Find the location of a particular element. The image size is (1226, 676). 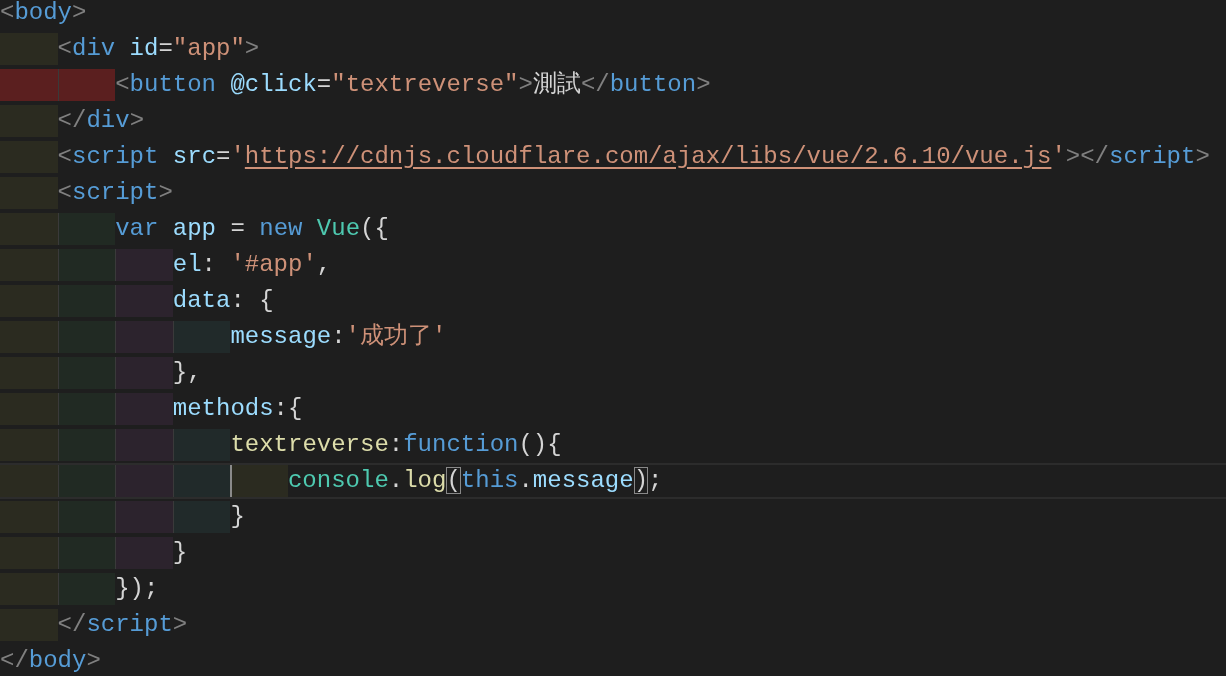

code-line: <script src='https://cdnjs.cloudflare.com/ajax/libs/vue/2.6.10/vue.js'></script> is located at coordinates (633, 157).